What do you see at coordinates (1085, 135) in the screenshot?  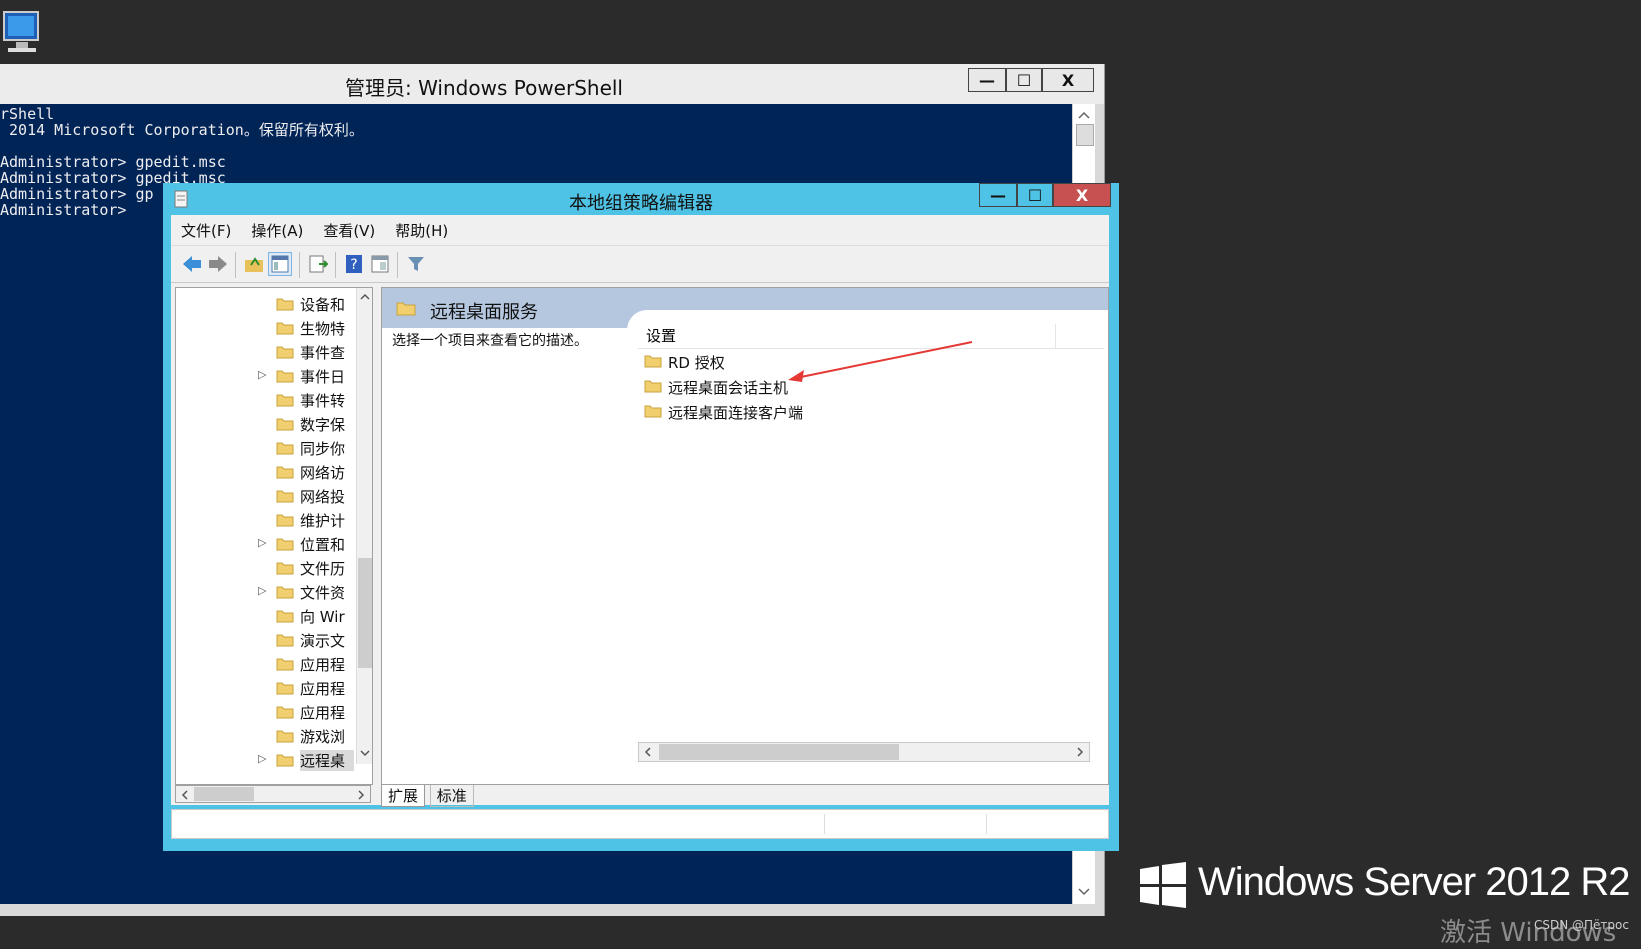 I see `powershell-scroll-thumb` at bounding box center [1085, 135].